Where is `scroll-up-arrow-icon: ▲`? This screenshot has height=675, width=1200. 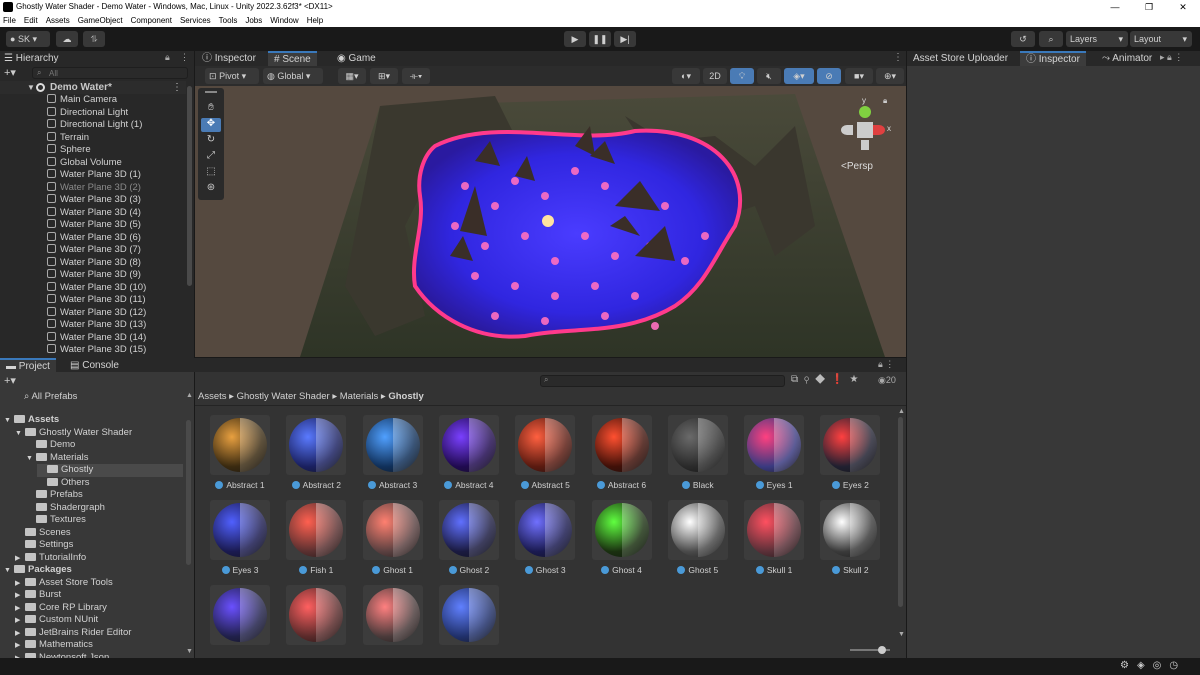
scroll-up-arrow-icon: ▲ is located at coordinates (901, 411).